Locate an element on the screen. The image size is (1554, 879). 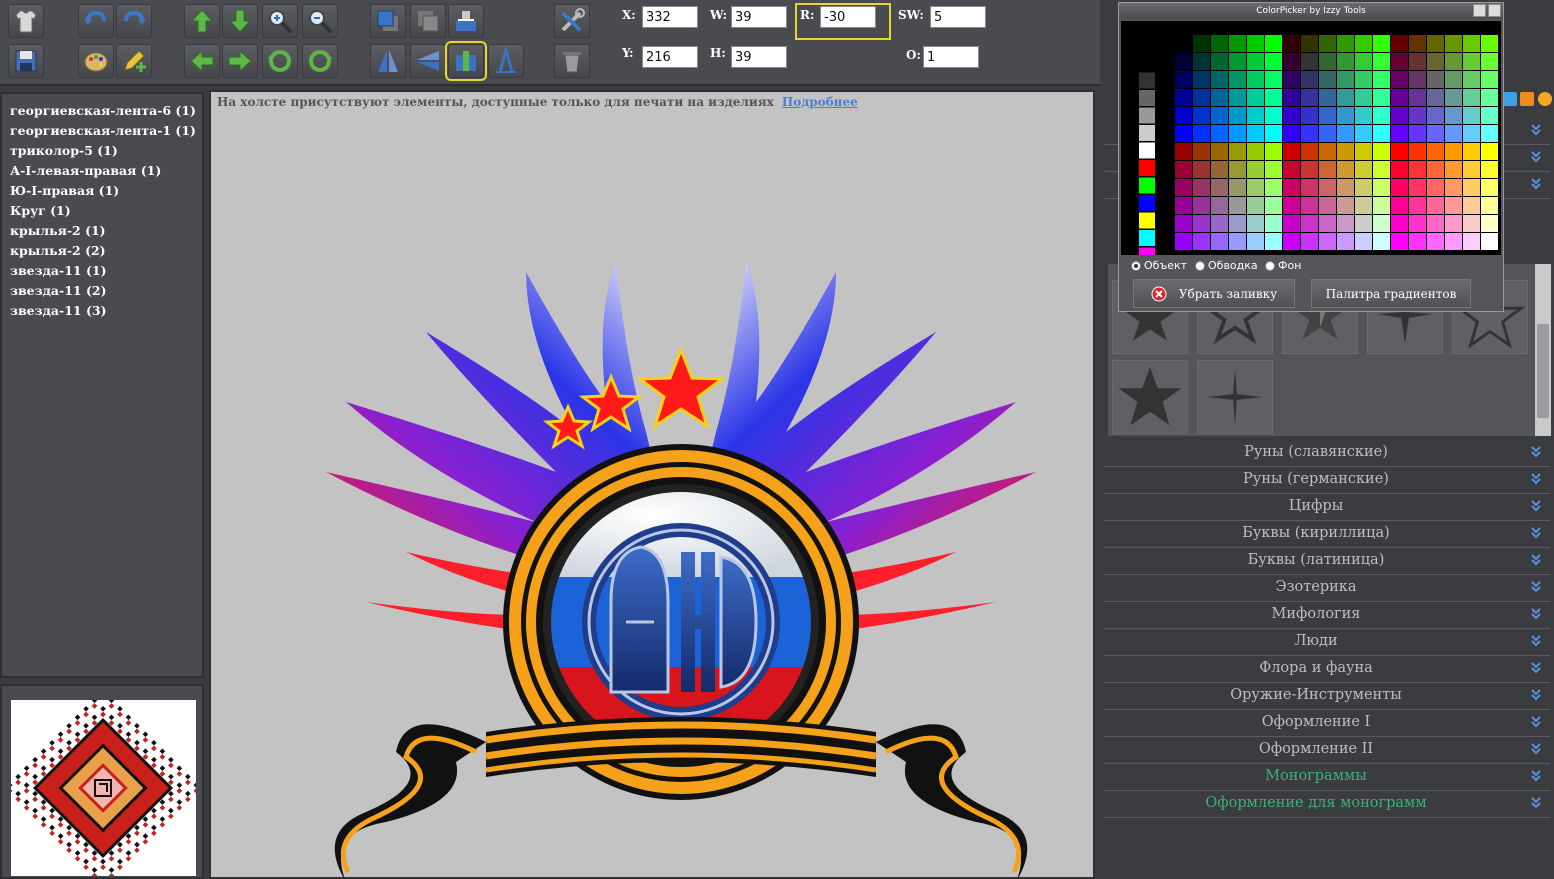
radio-dot is located at coordinates (1200, 265).